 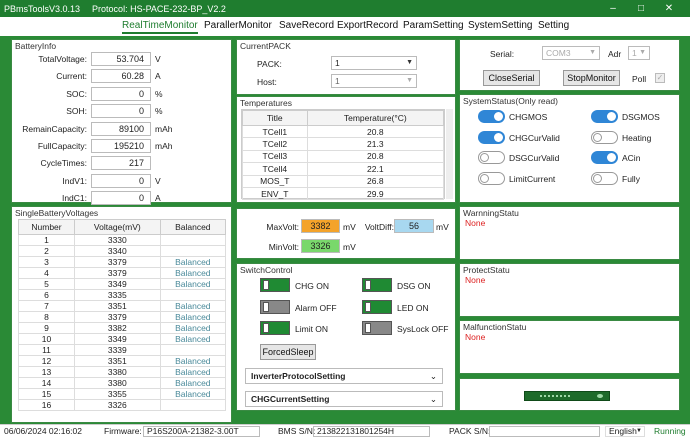 What do you see at coordinates (423, 329) in the screenshot?
I see `switch-label: SysLock OFF` at bounding box center [423, 329].